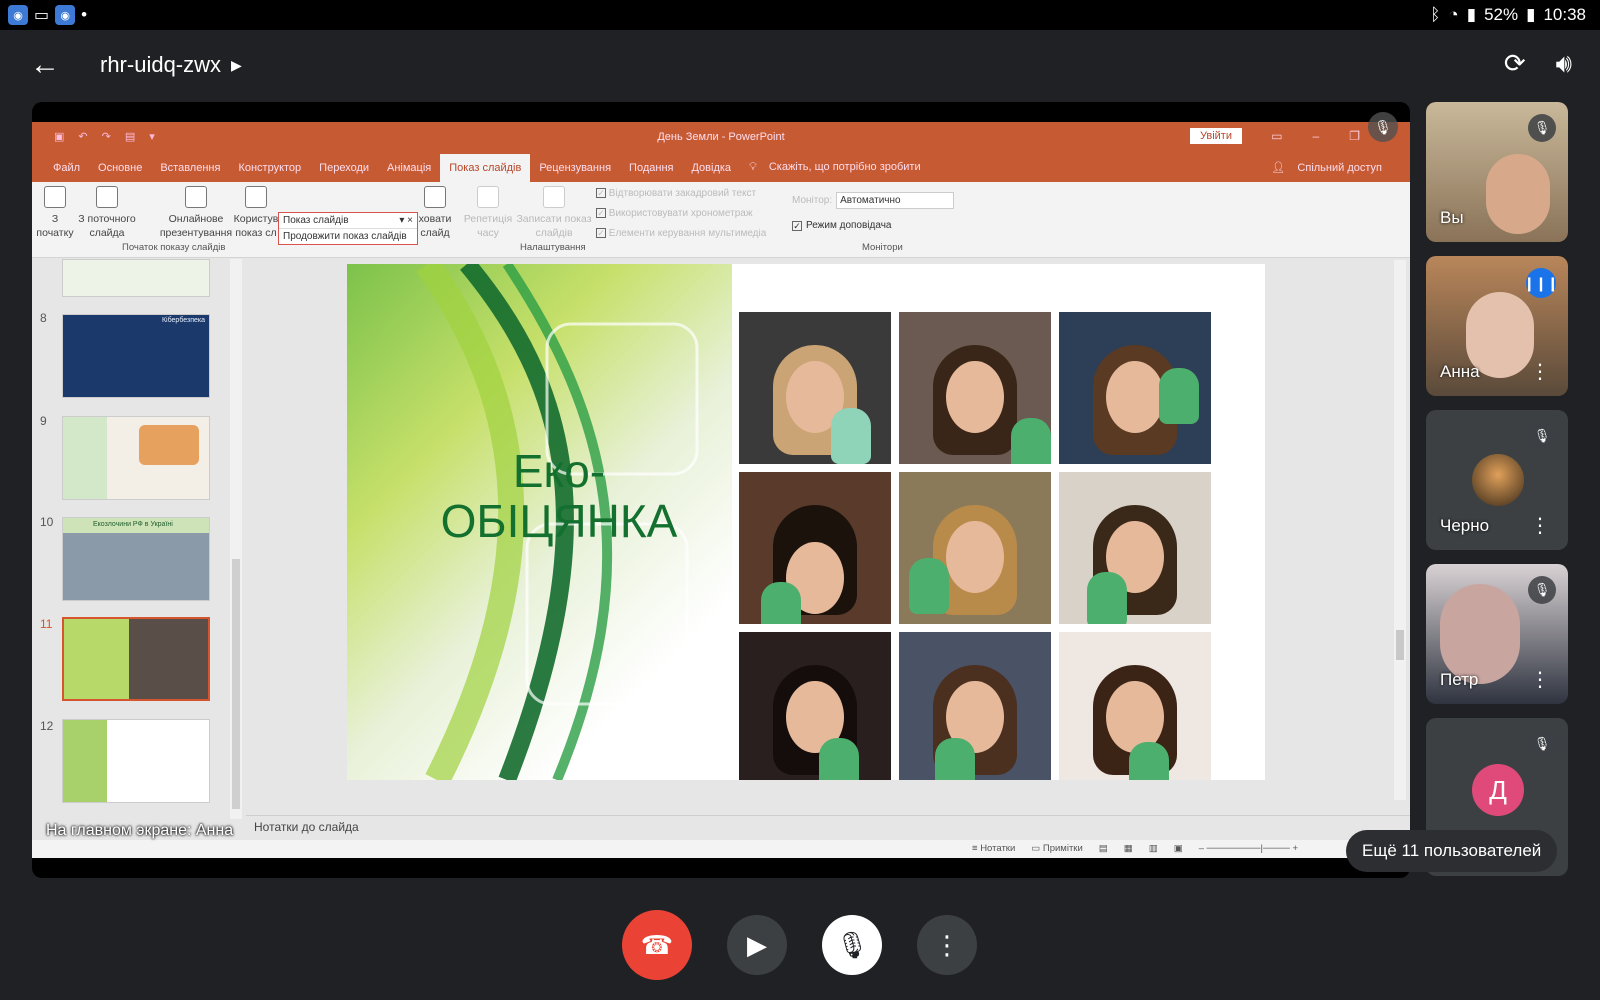 The width and height of the screenshot is (1600, 1000). What do you see at coordinates (682, 193) in the screenshot?
I see `narrations-label: Відтворювати закадровий текст` at bounding box center [682, 193].